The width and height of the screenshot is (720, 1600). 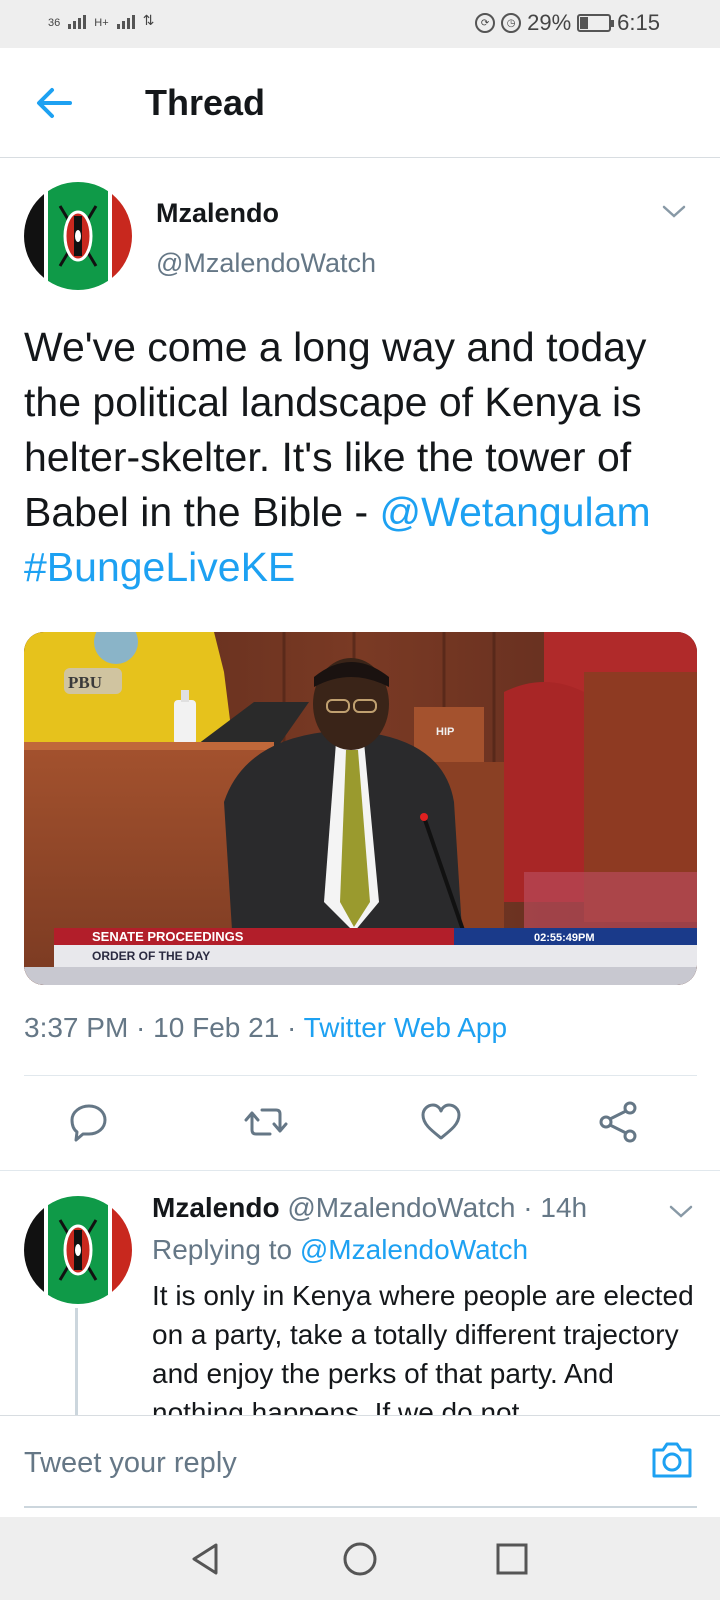 I want to click on media-ticker-title: SENATE PROCEEDINGS, so click(x=168, y=936).